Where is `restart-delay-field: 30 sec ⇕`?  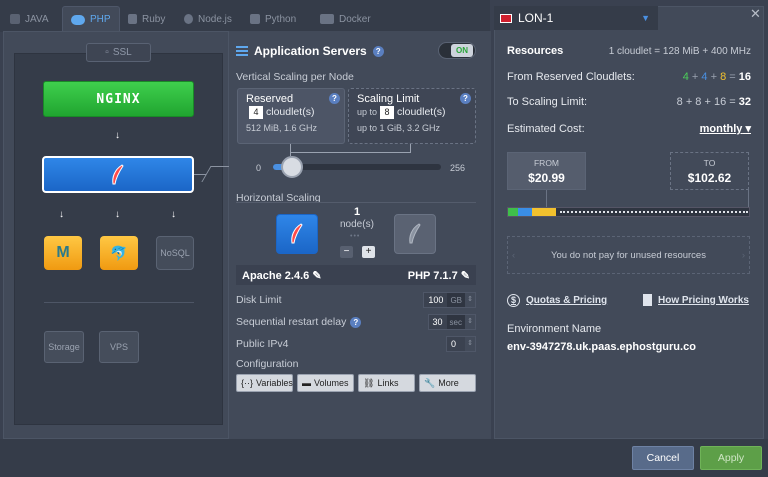 restart-delay-field: 30 sec ⇕ is located at coordinates (451, 322).